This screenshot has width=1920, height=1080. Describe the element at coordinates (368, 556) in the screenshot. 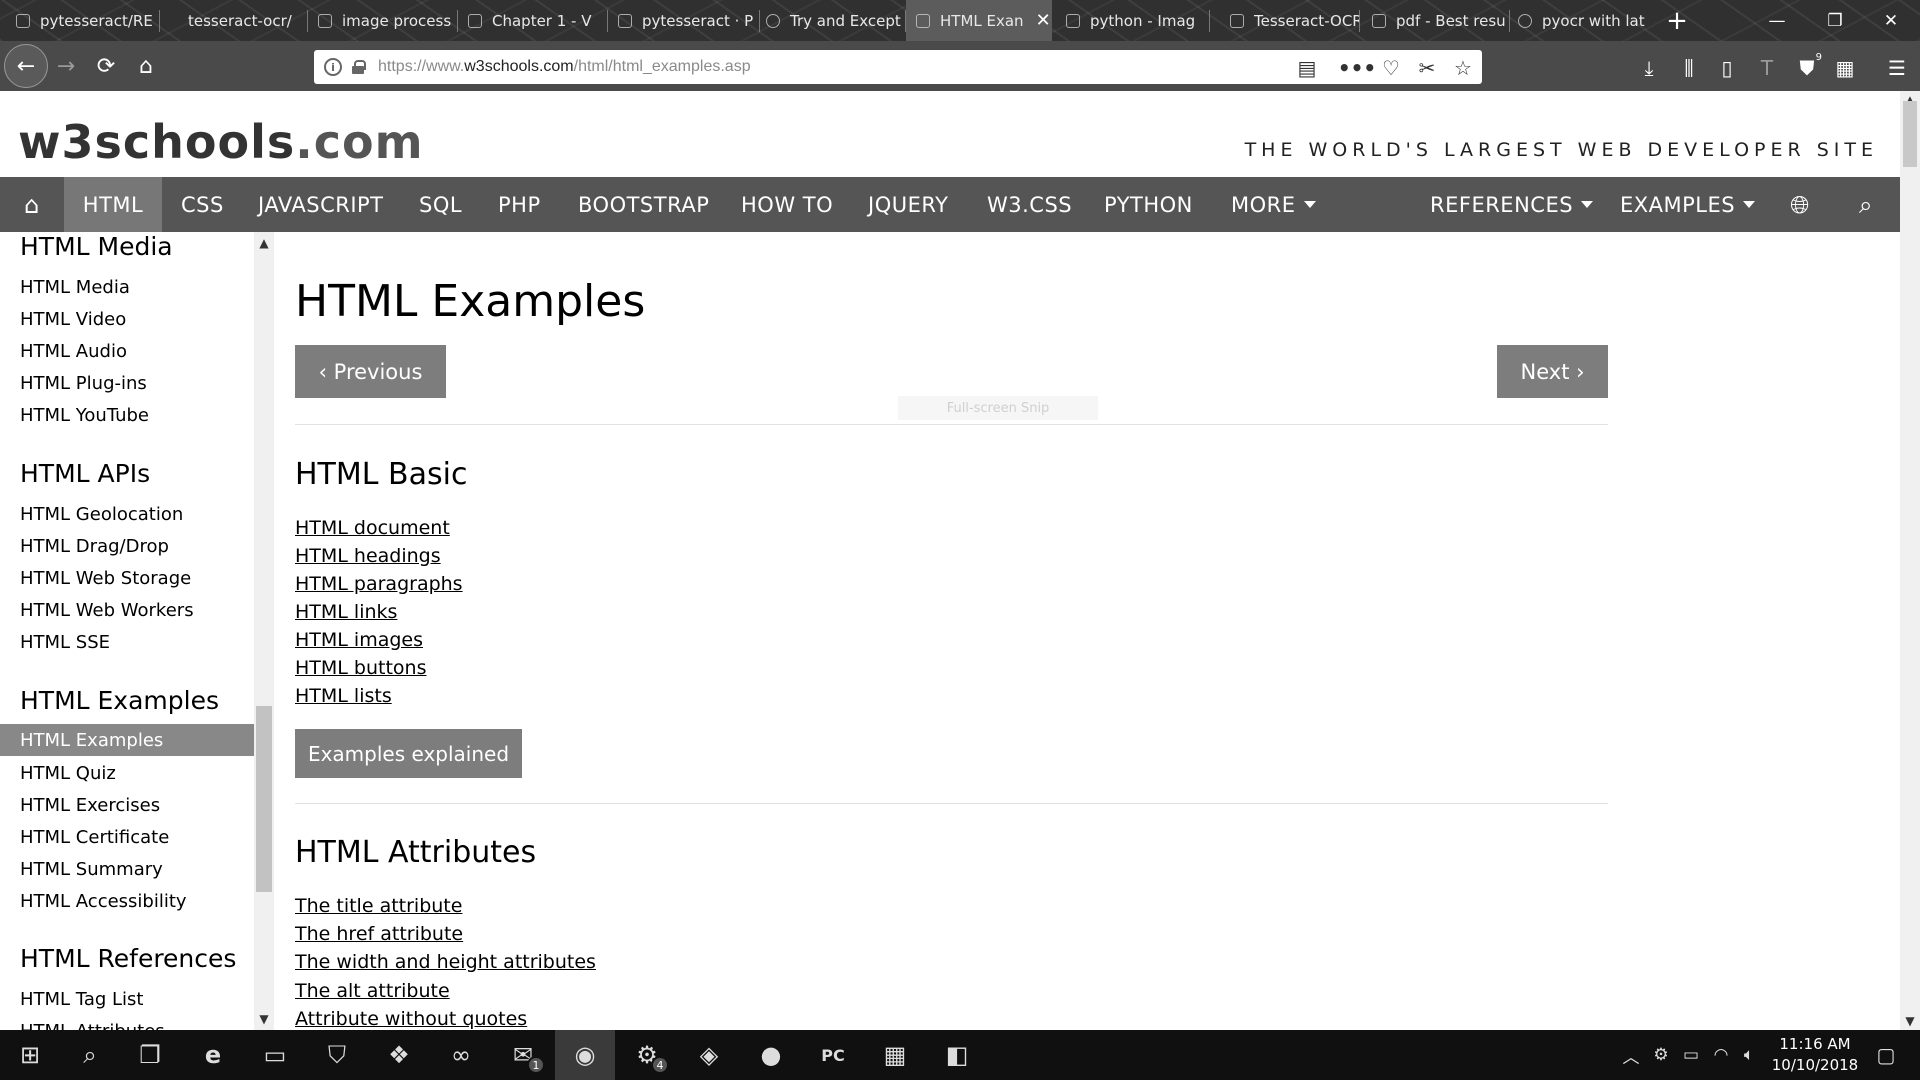

I see `link-html-headings: HTML headings` at that location.